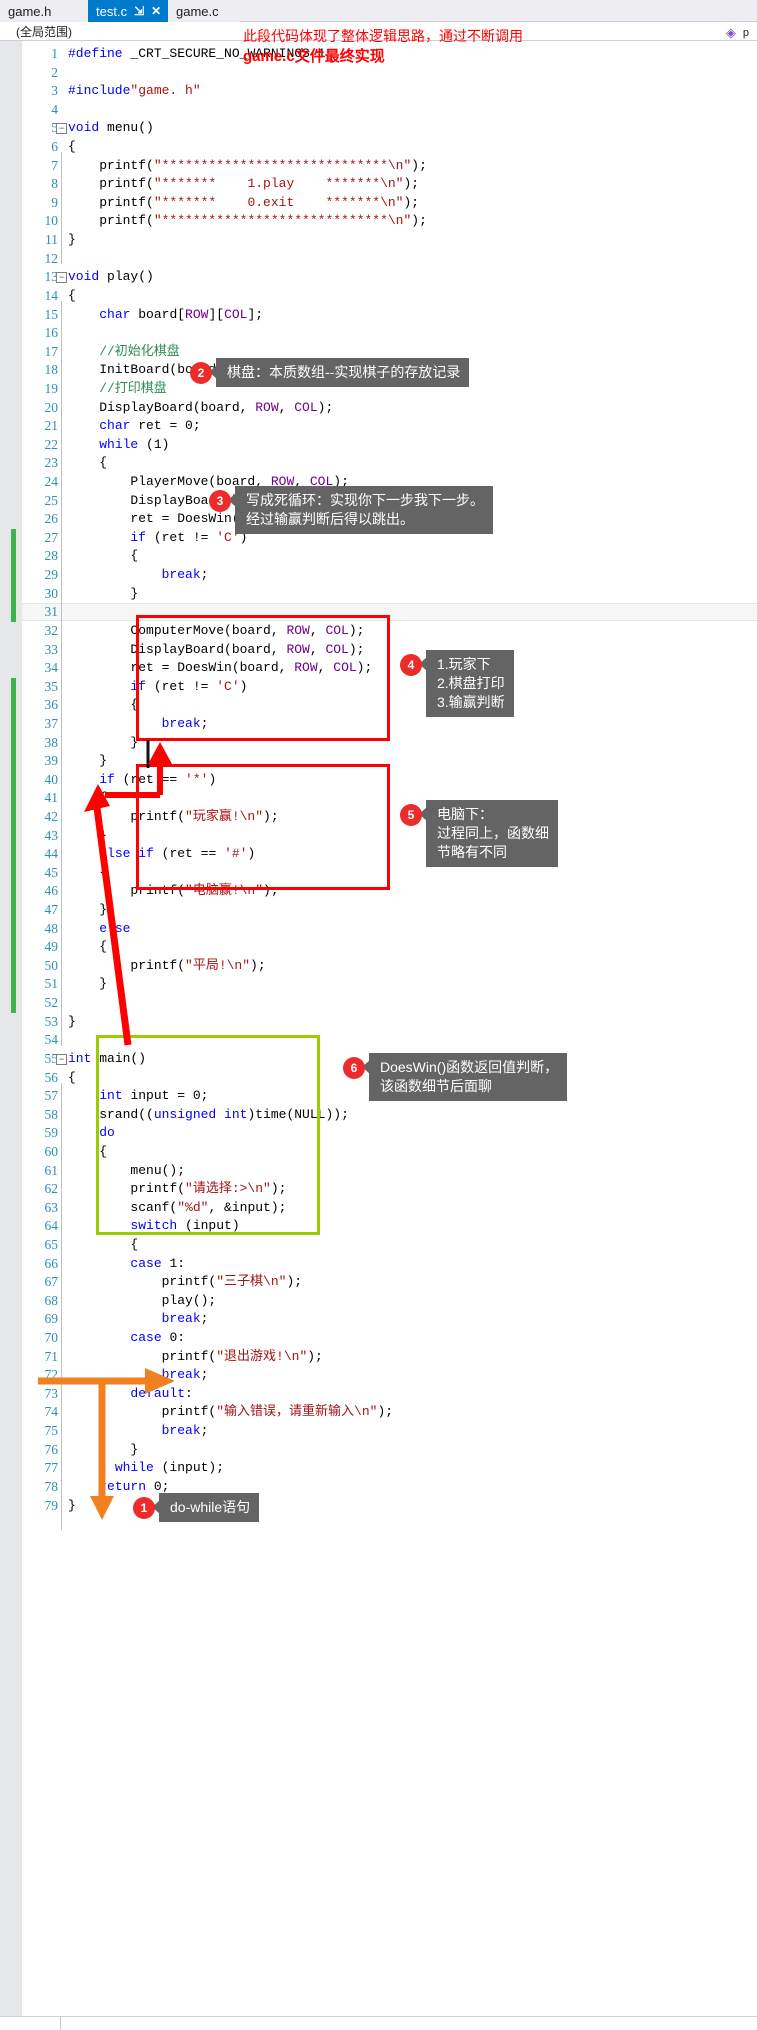 The image size is (757, 2030). What do you see at coordinates (378, 110) in the screenshot?
I see `code-line: 4` at bounding box center [378, 110].